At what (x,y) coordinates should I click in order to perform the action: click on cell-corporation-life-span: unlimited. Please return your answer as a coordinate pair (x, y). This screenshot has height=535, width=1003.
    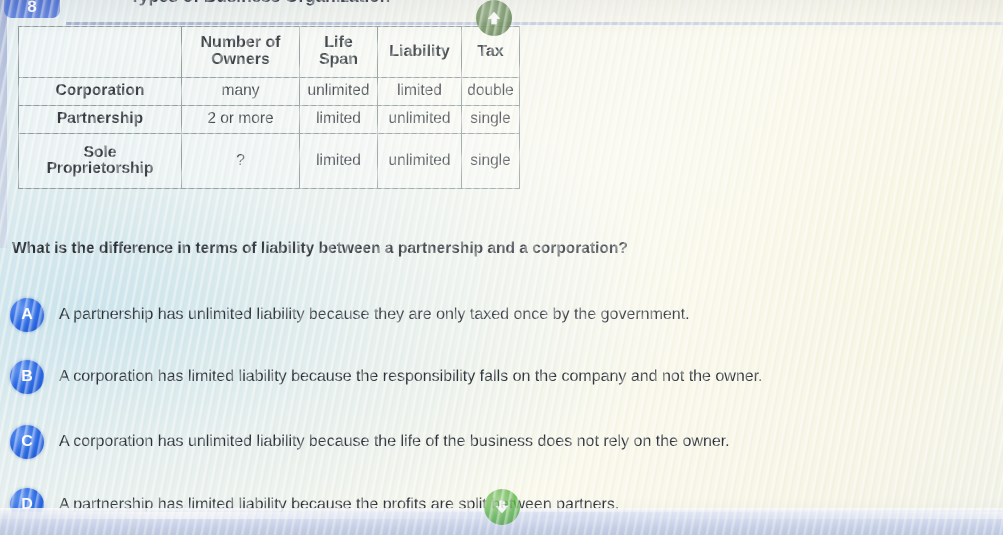
    Looking at the image, I should click on (338, 91).